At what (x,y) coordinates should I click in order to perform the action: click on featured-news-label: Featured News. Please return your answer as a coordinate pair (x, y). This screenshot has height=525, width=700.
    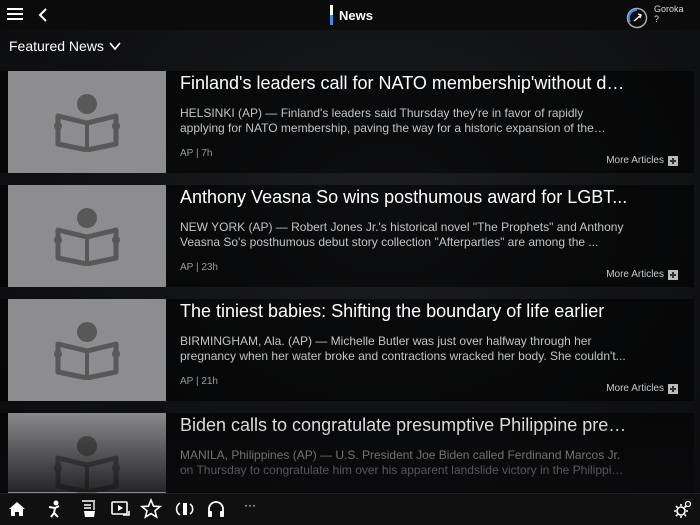
    Looking at the image, I should click on (56, 46).